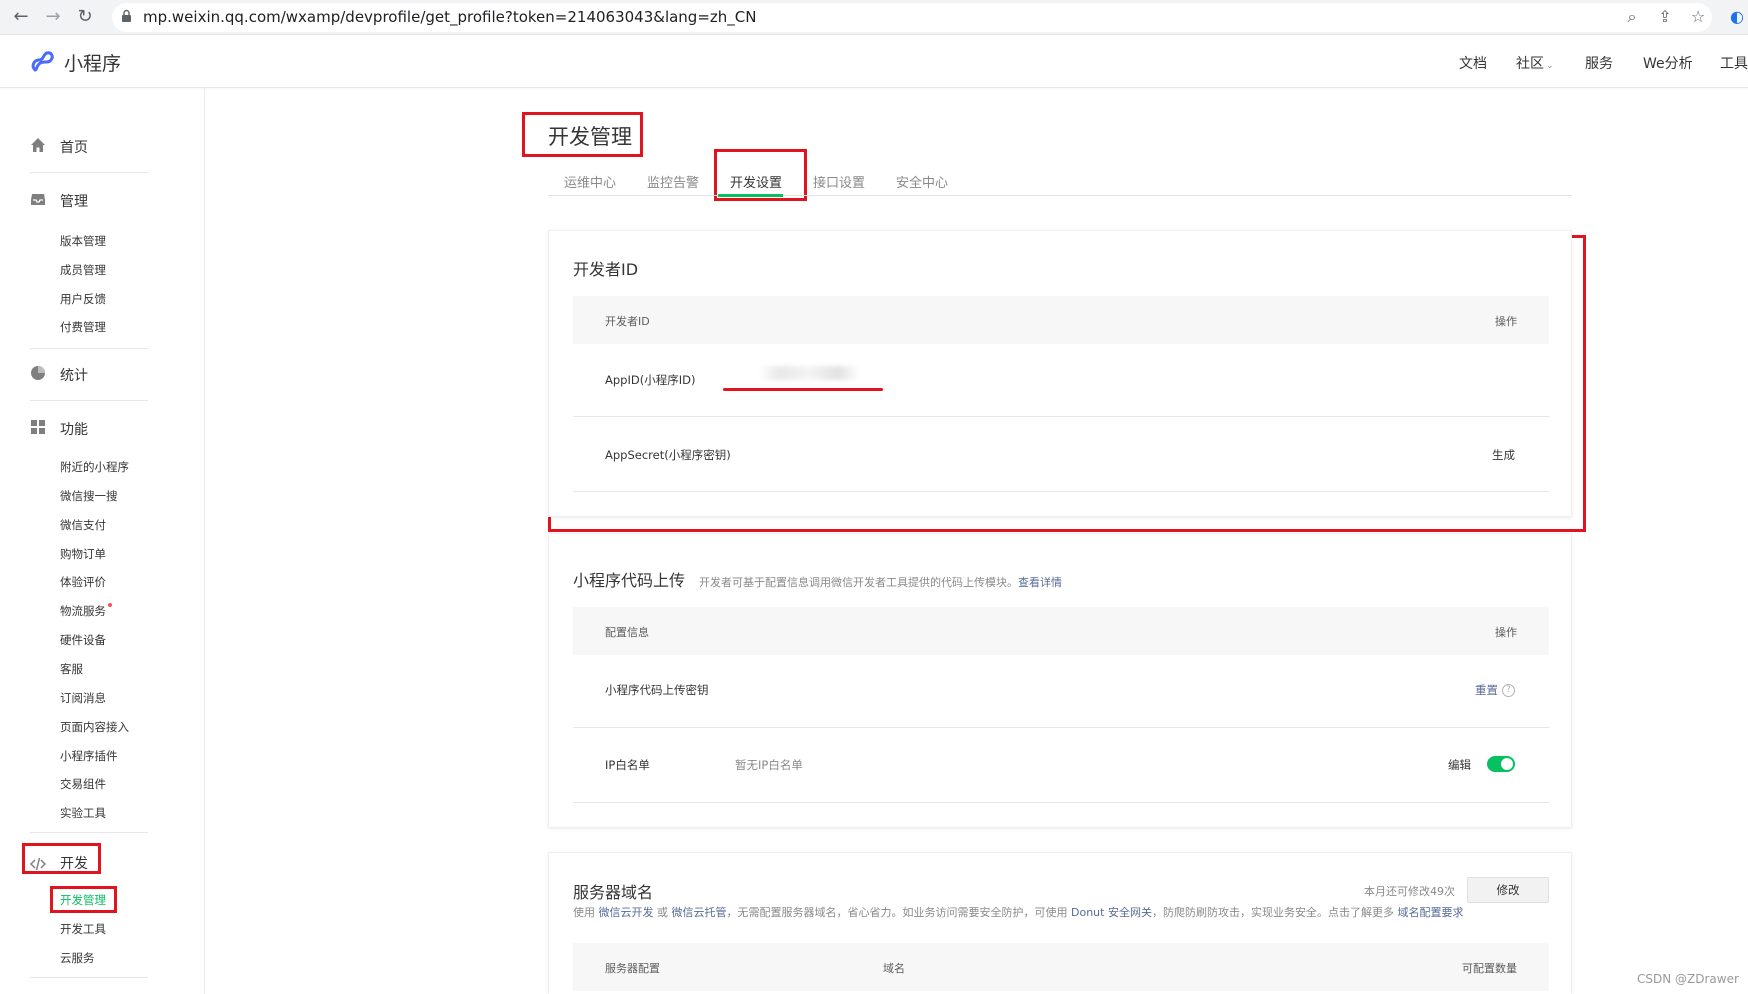 The width and height of the screenshot is (1748, 994). Describe the element at coordinates (756, 181) in the screenshot. I see `tab-dev-settings: 开发设置` at that location.